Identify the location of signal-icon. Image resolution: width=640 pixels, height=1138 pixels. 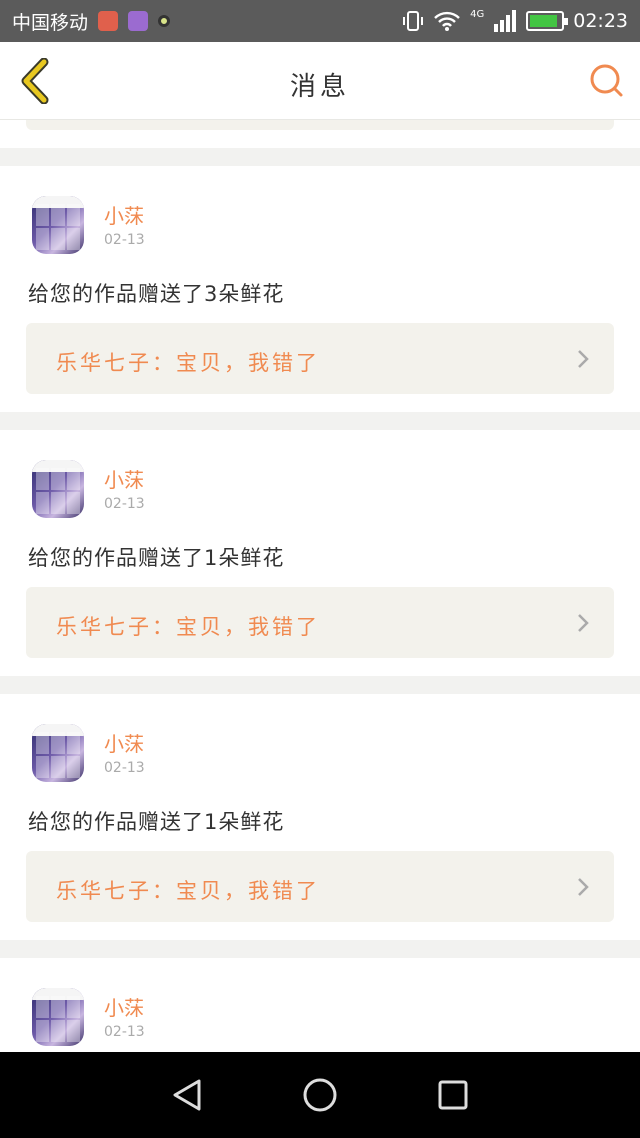
(505, 21).